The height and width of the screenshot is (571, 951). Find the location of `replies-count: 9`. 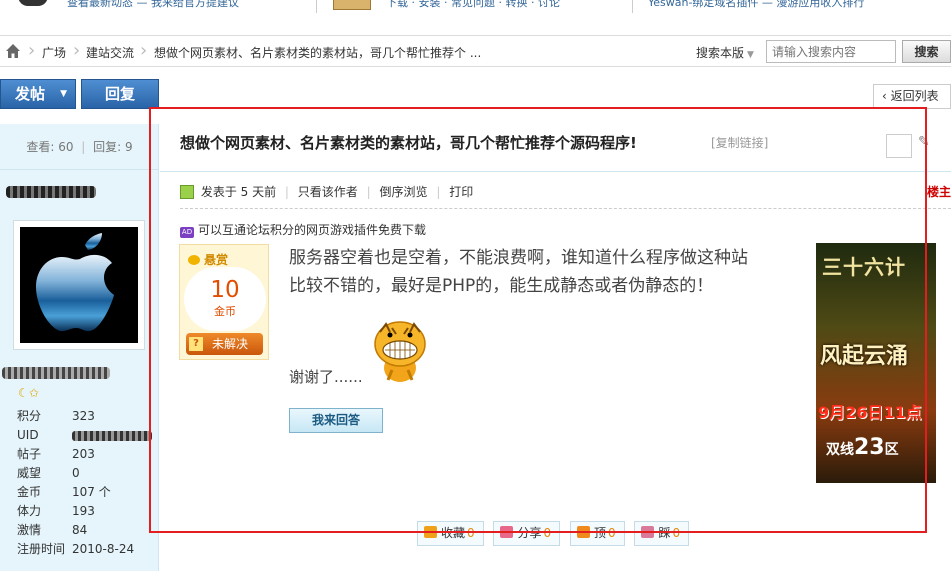

replies-count: 9 is located at coordinates (129, 147).